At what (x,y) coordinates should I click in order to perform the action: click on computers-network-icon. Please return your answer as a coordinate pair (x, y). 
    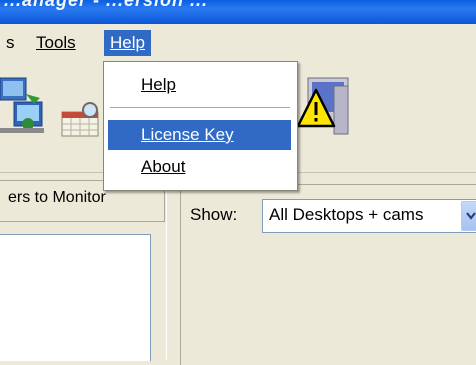
    Looking at the image, I should click on (24, 107).